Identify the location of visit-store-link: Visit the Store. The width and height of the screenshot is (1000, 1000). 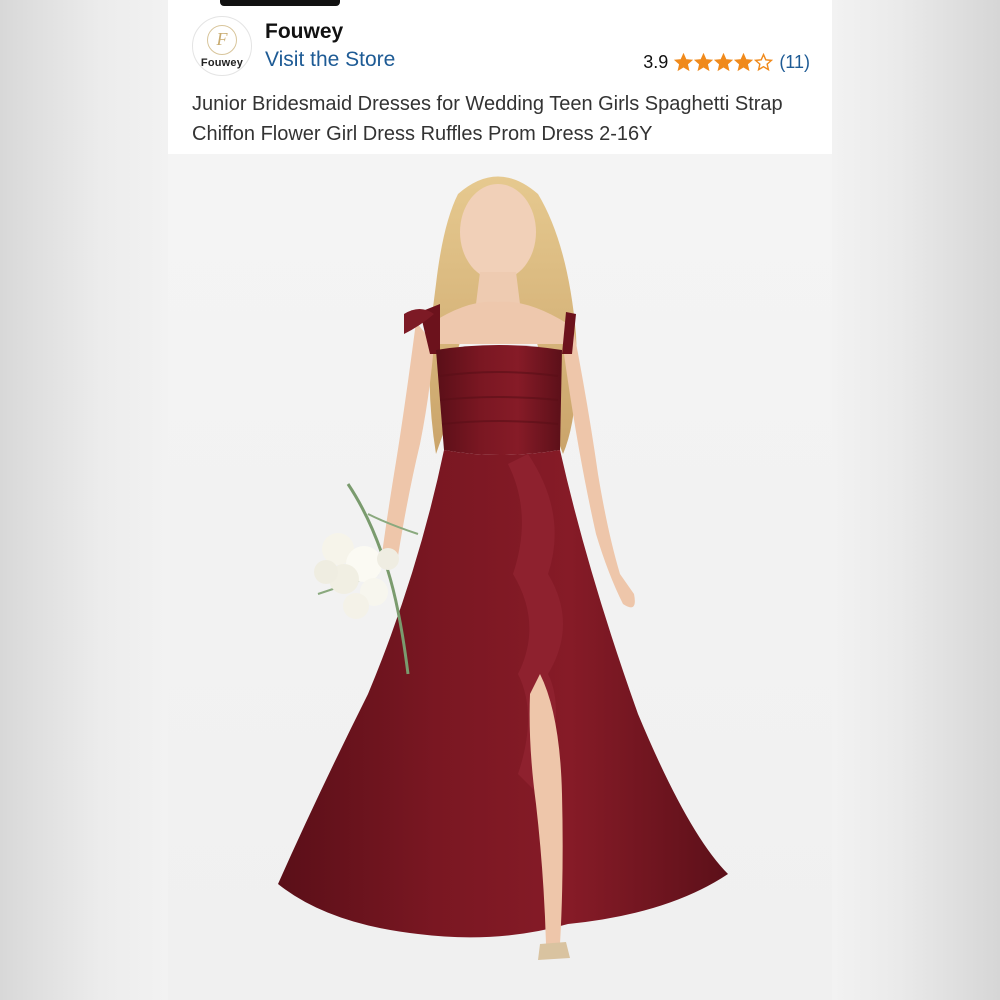
(330, 60).